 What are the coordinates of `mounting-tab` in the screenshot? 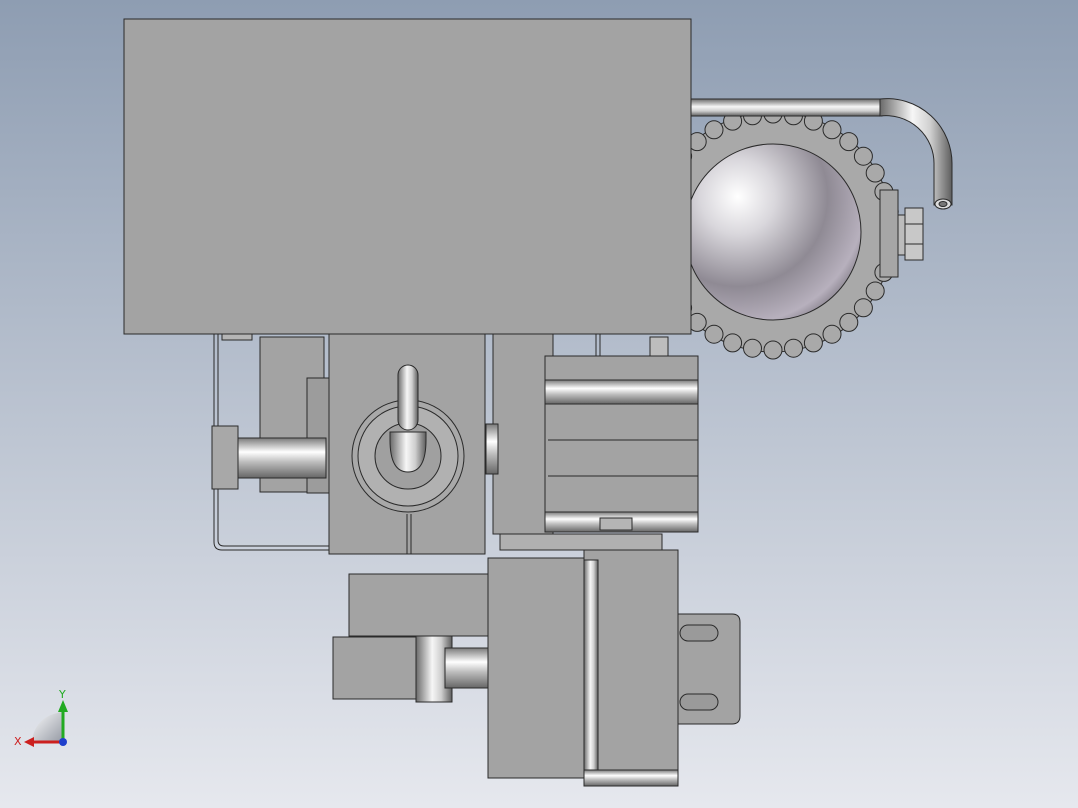 It's located at (659, 347).